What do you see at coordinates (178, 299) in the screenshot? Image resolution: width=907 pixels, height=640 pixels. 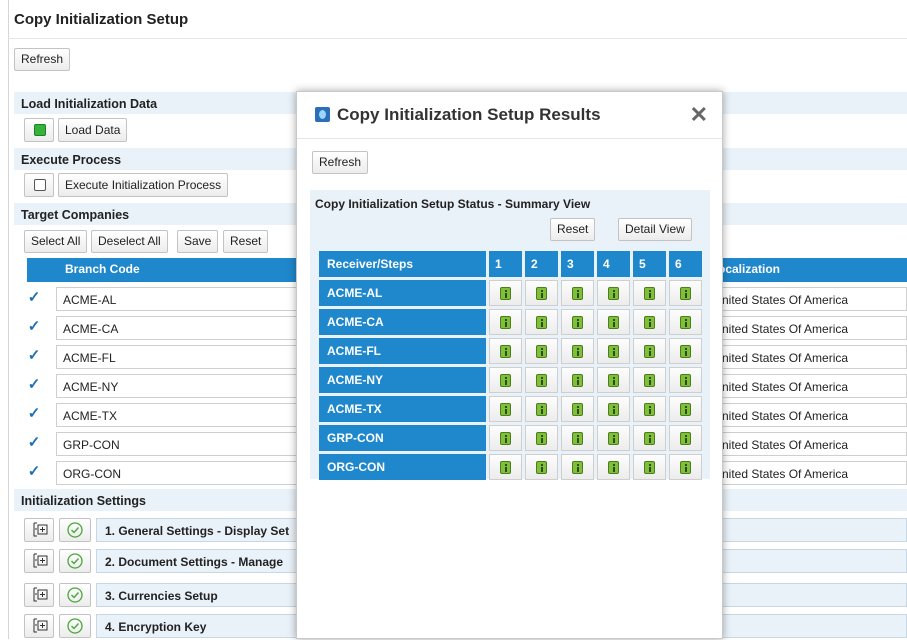 I see `branch-code-cell: ACME-AL` at bounding box center [178, 299].